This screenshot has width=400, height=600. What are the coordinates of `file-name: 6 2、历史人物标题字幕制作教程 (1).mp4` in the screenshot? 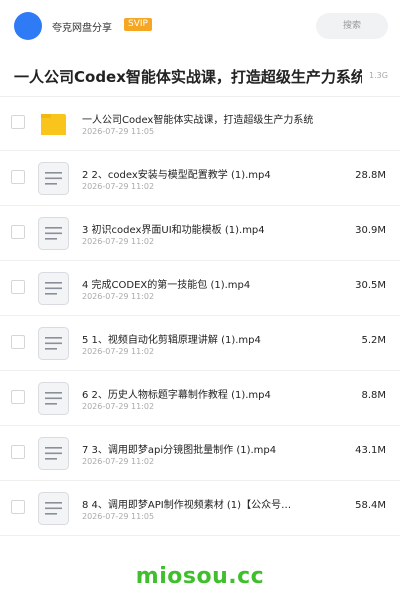 It's located at (176, 395).